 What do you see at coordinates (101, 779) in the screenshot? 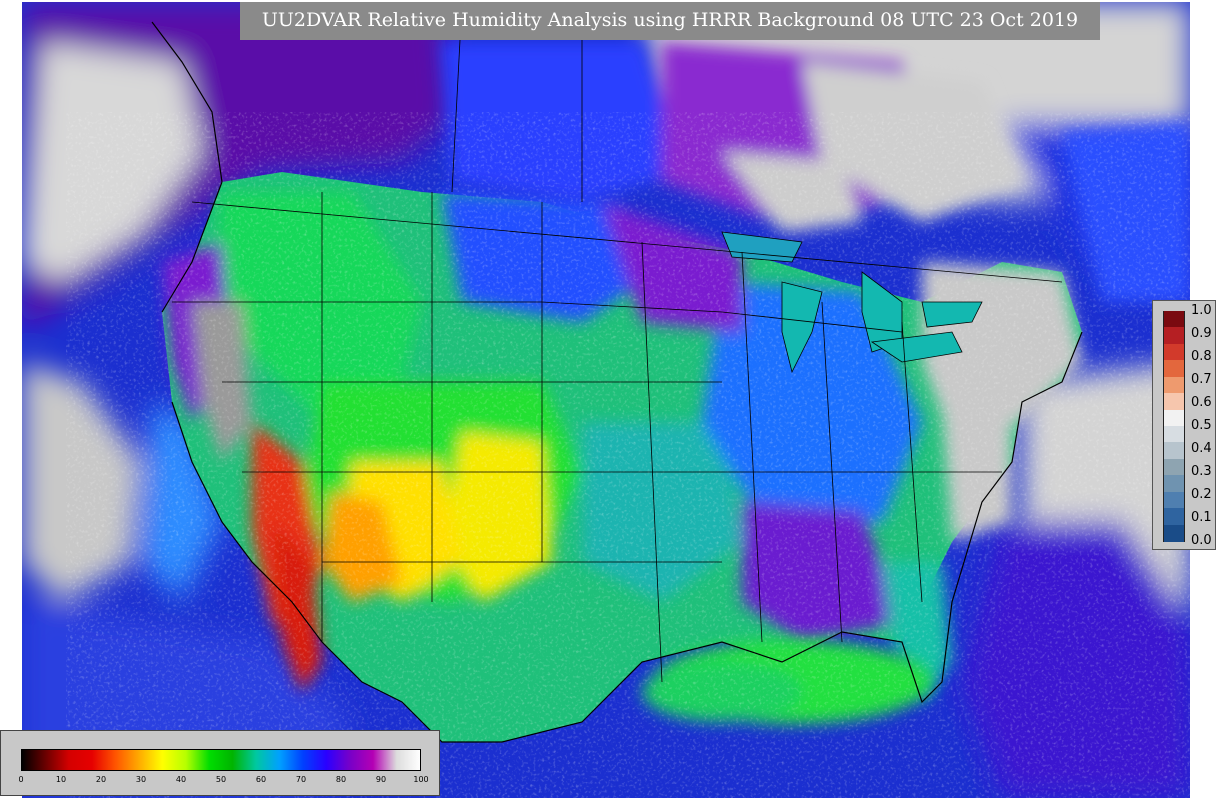
I see `bottom-colorbar-tick-label: 20` at bounding box center [101, 779].